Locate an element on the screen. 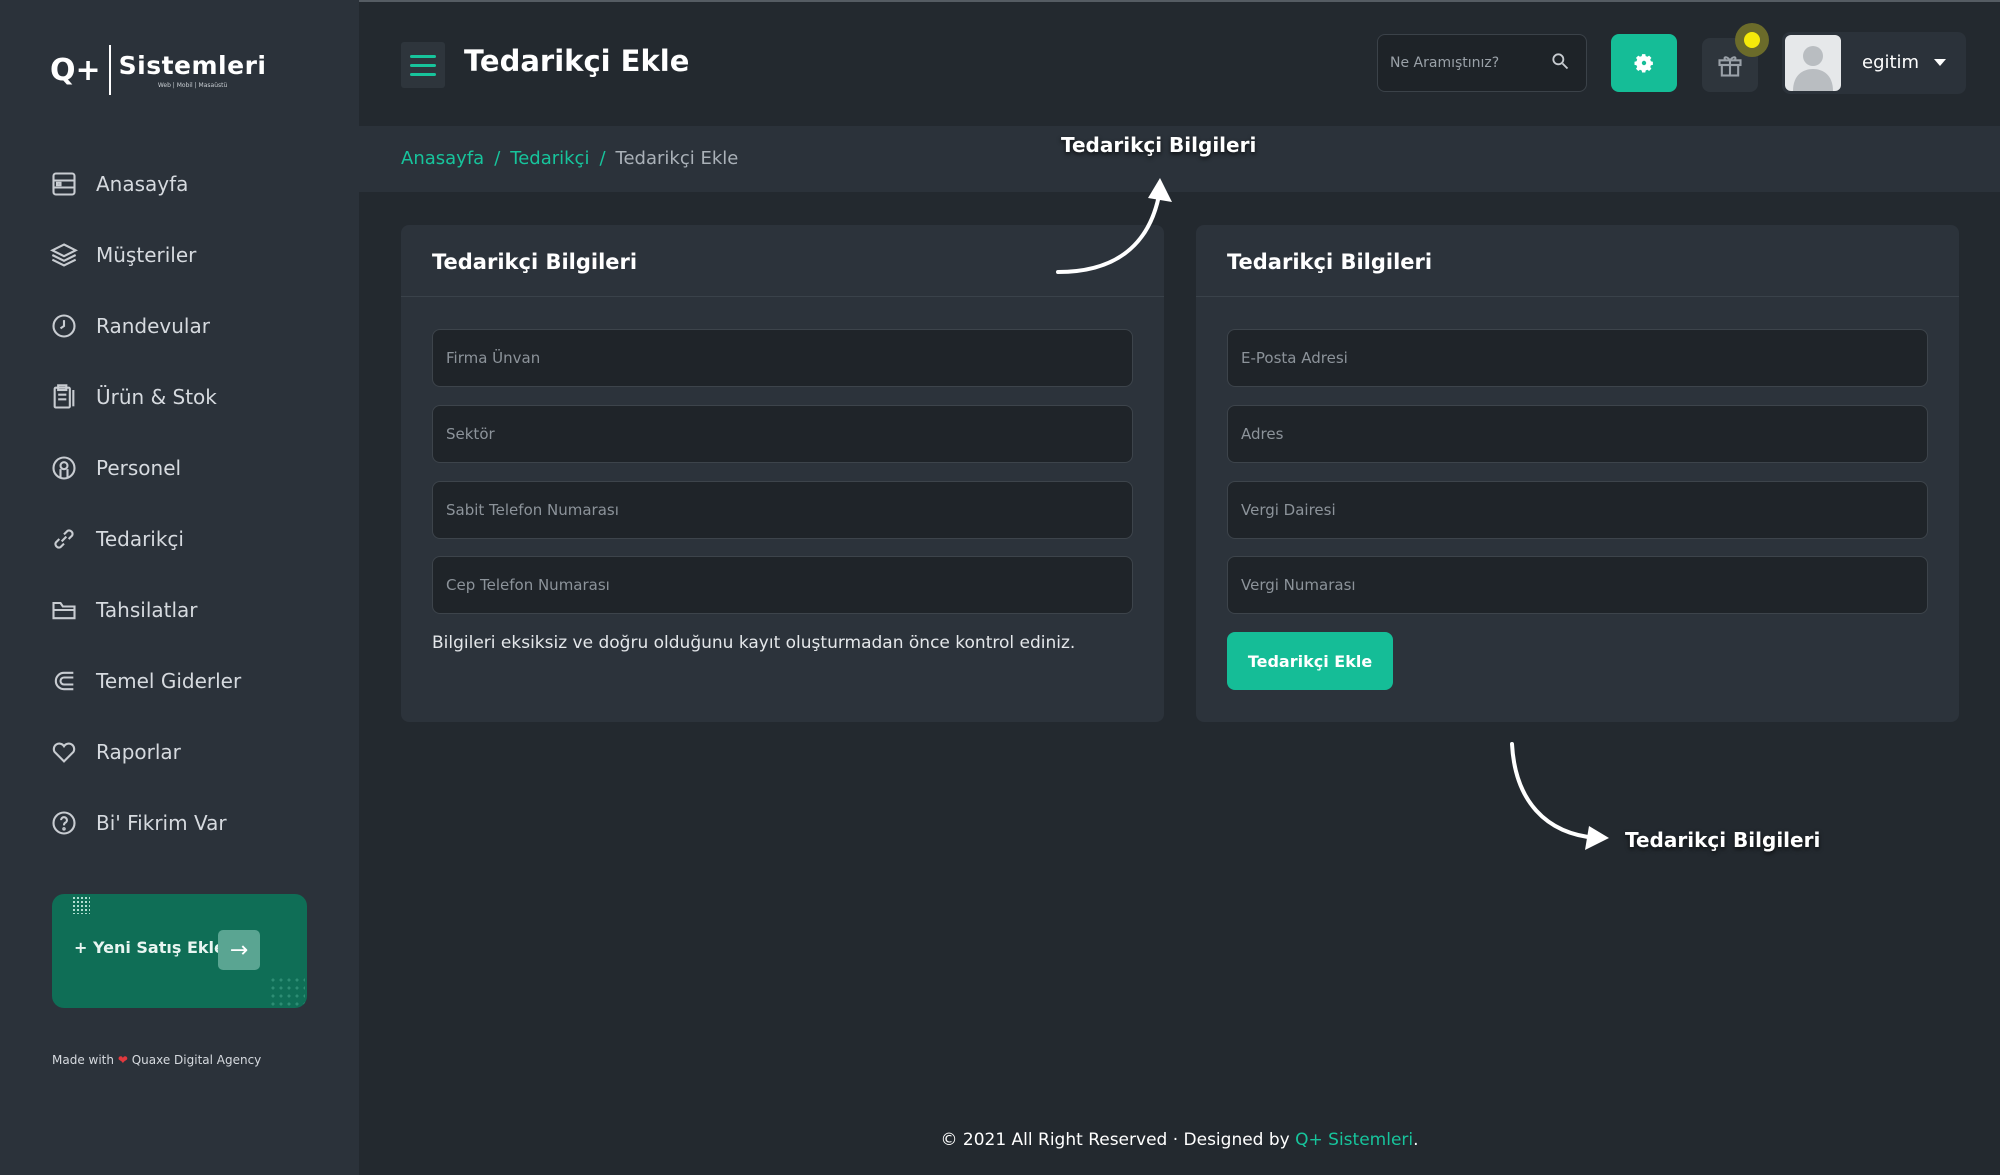  annotation-label-bottom: Tedarikçi Bilgileri is located at coordinates (1723, 840).